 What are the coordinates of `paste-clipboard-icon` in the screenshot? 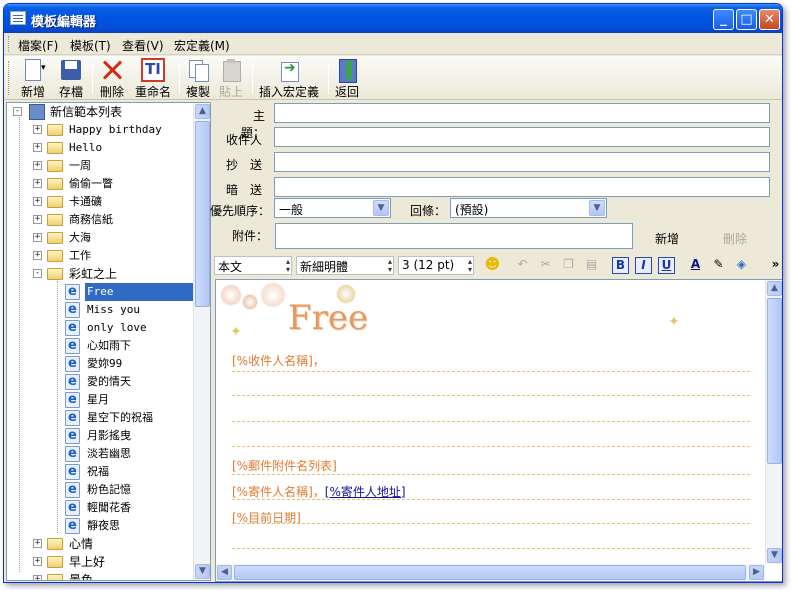 It's located at (231, 70).